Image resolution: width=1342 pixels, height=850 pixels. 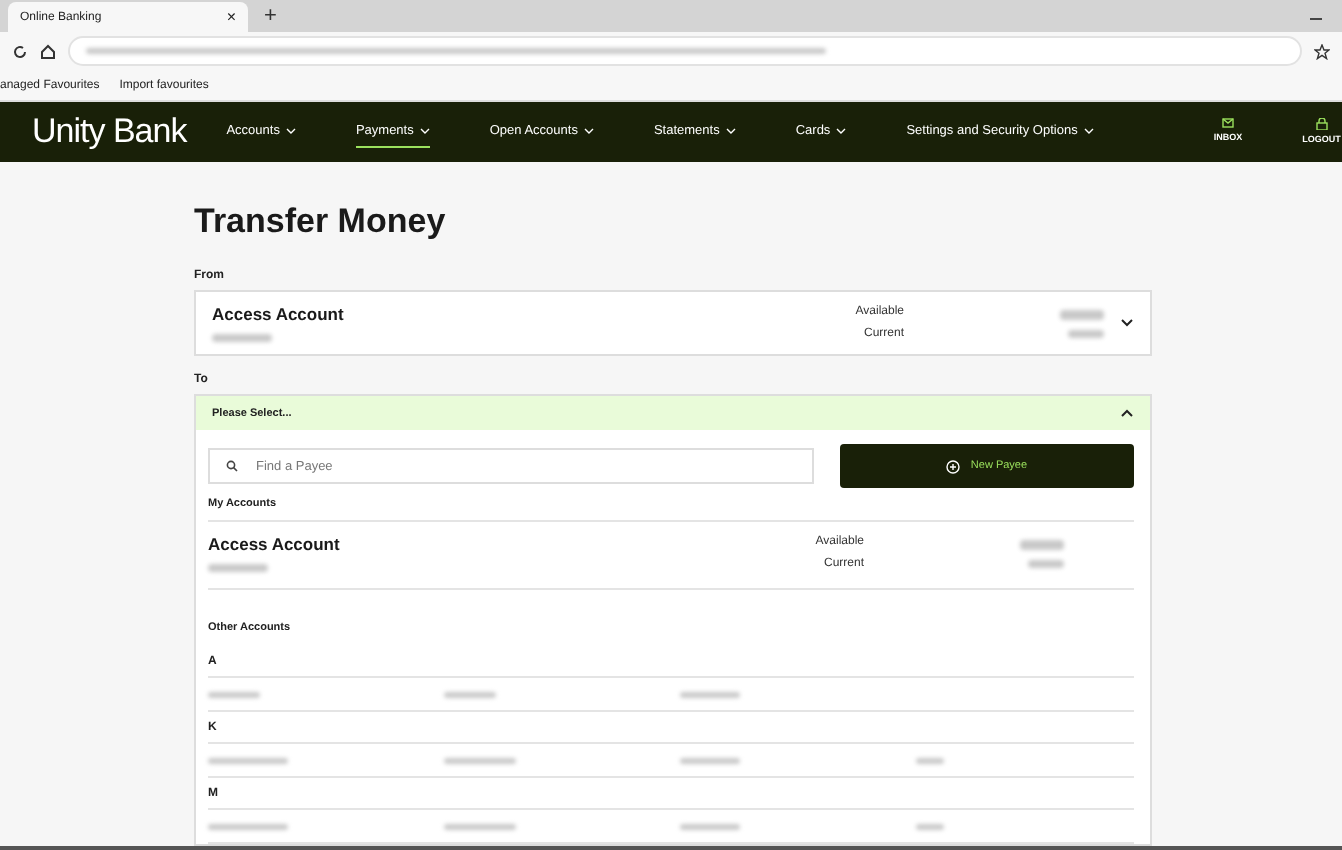 I want to click on star-icon, so click(x=1322, y=51).